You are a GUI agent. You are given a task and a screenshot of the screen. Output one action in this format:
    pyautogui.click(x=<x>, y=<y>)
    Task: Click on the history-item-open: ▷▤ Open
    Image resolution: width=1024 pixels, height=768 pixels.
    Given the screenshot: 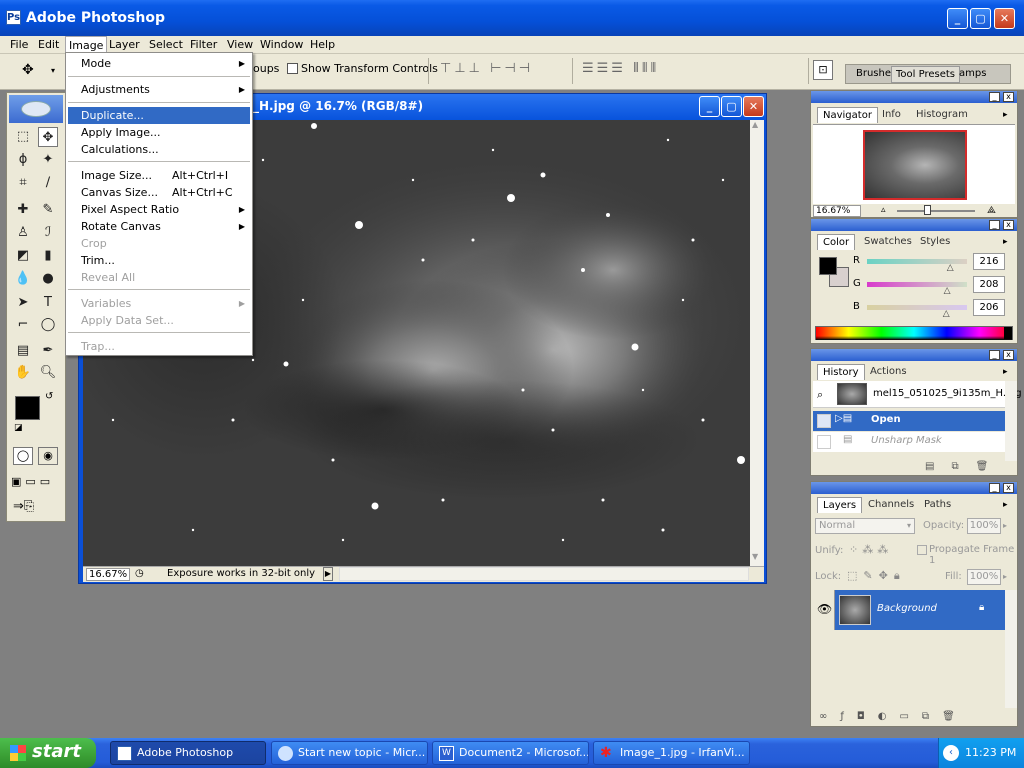 What is the action you would take?
    pyautogui.click(x=909, y=421)
    